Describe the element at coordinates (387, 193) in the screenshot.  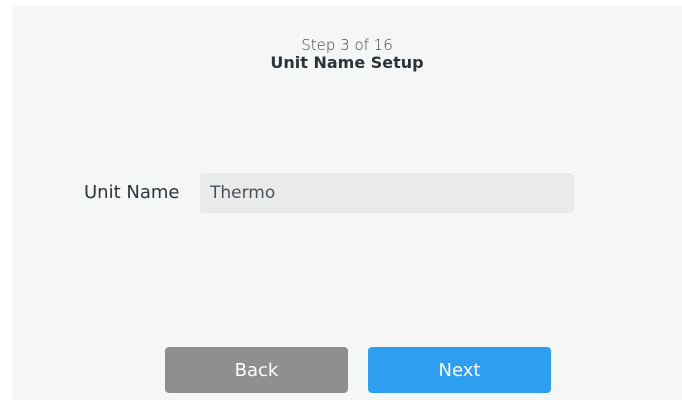
I see `unit-name-input` at that location.